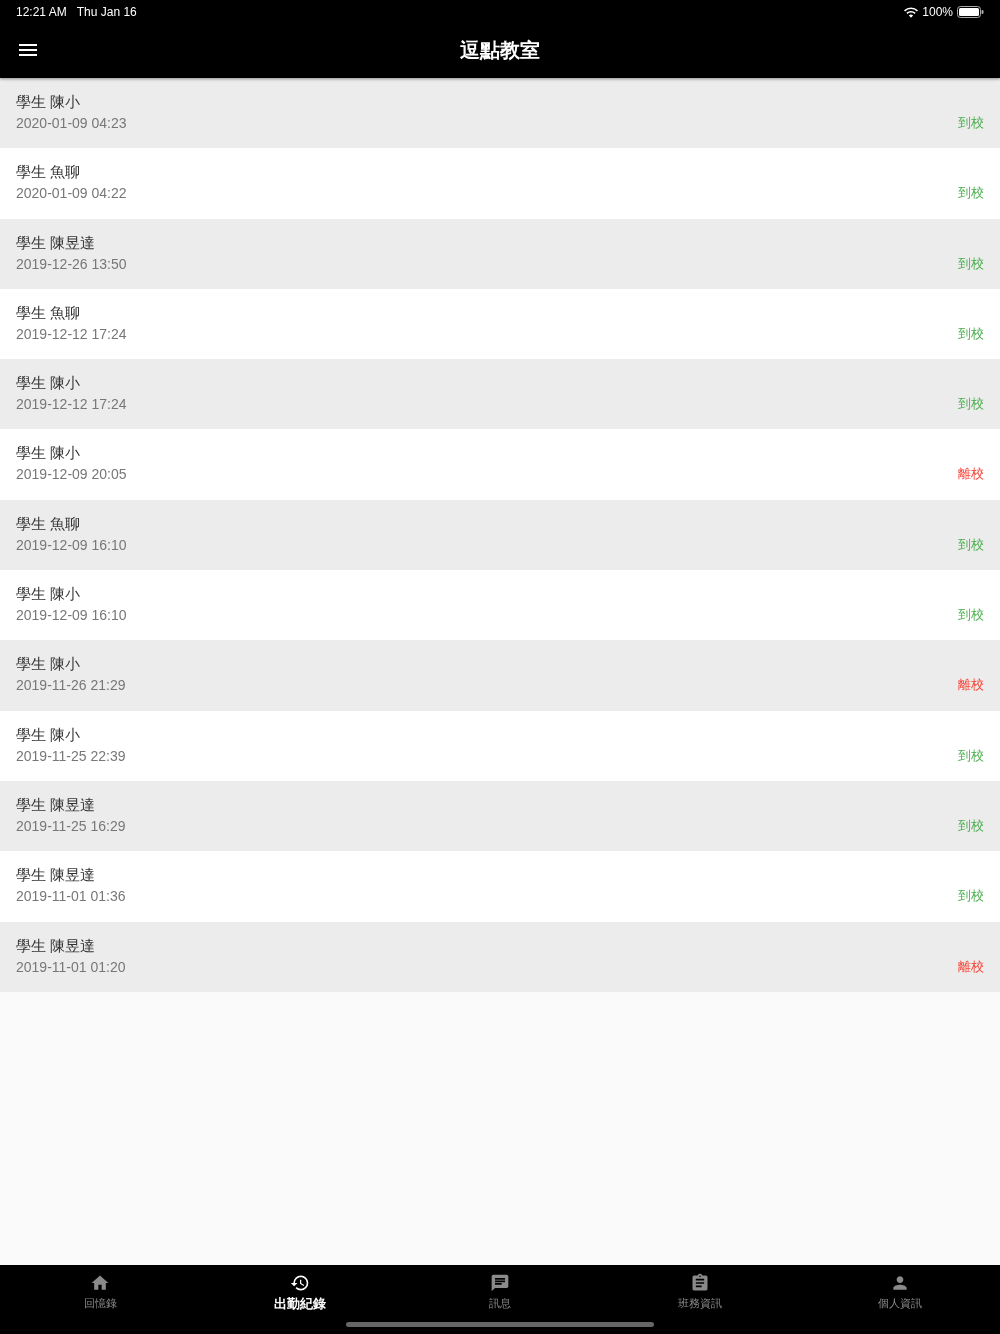 This screenshot has width=1000, height=1334. I want to click on wifi-icon, so click(911, 12).